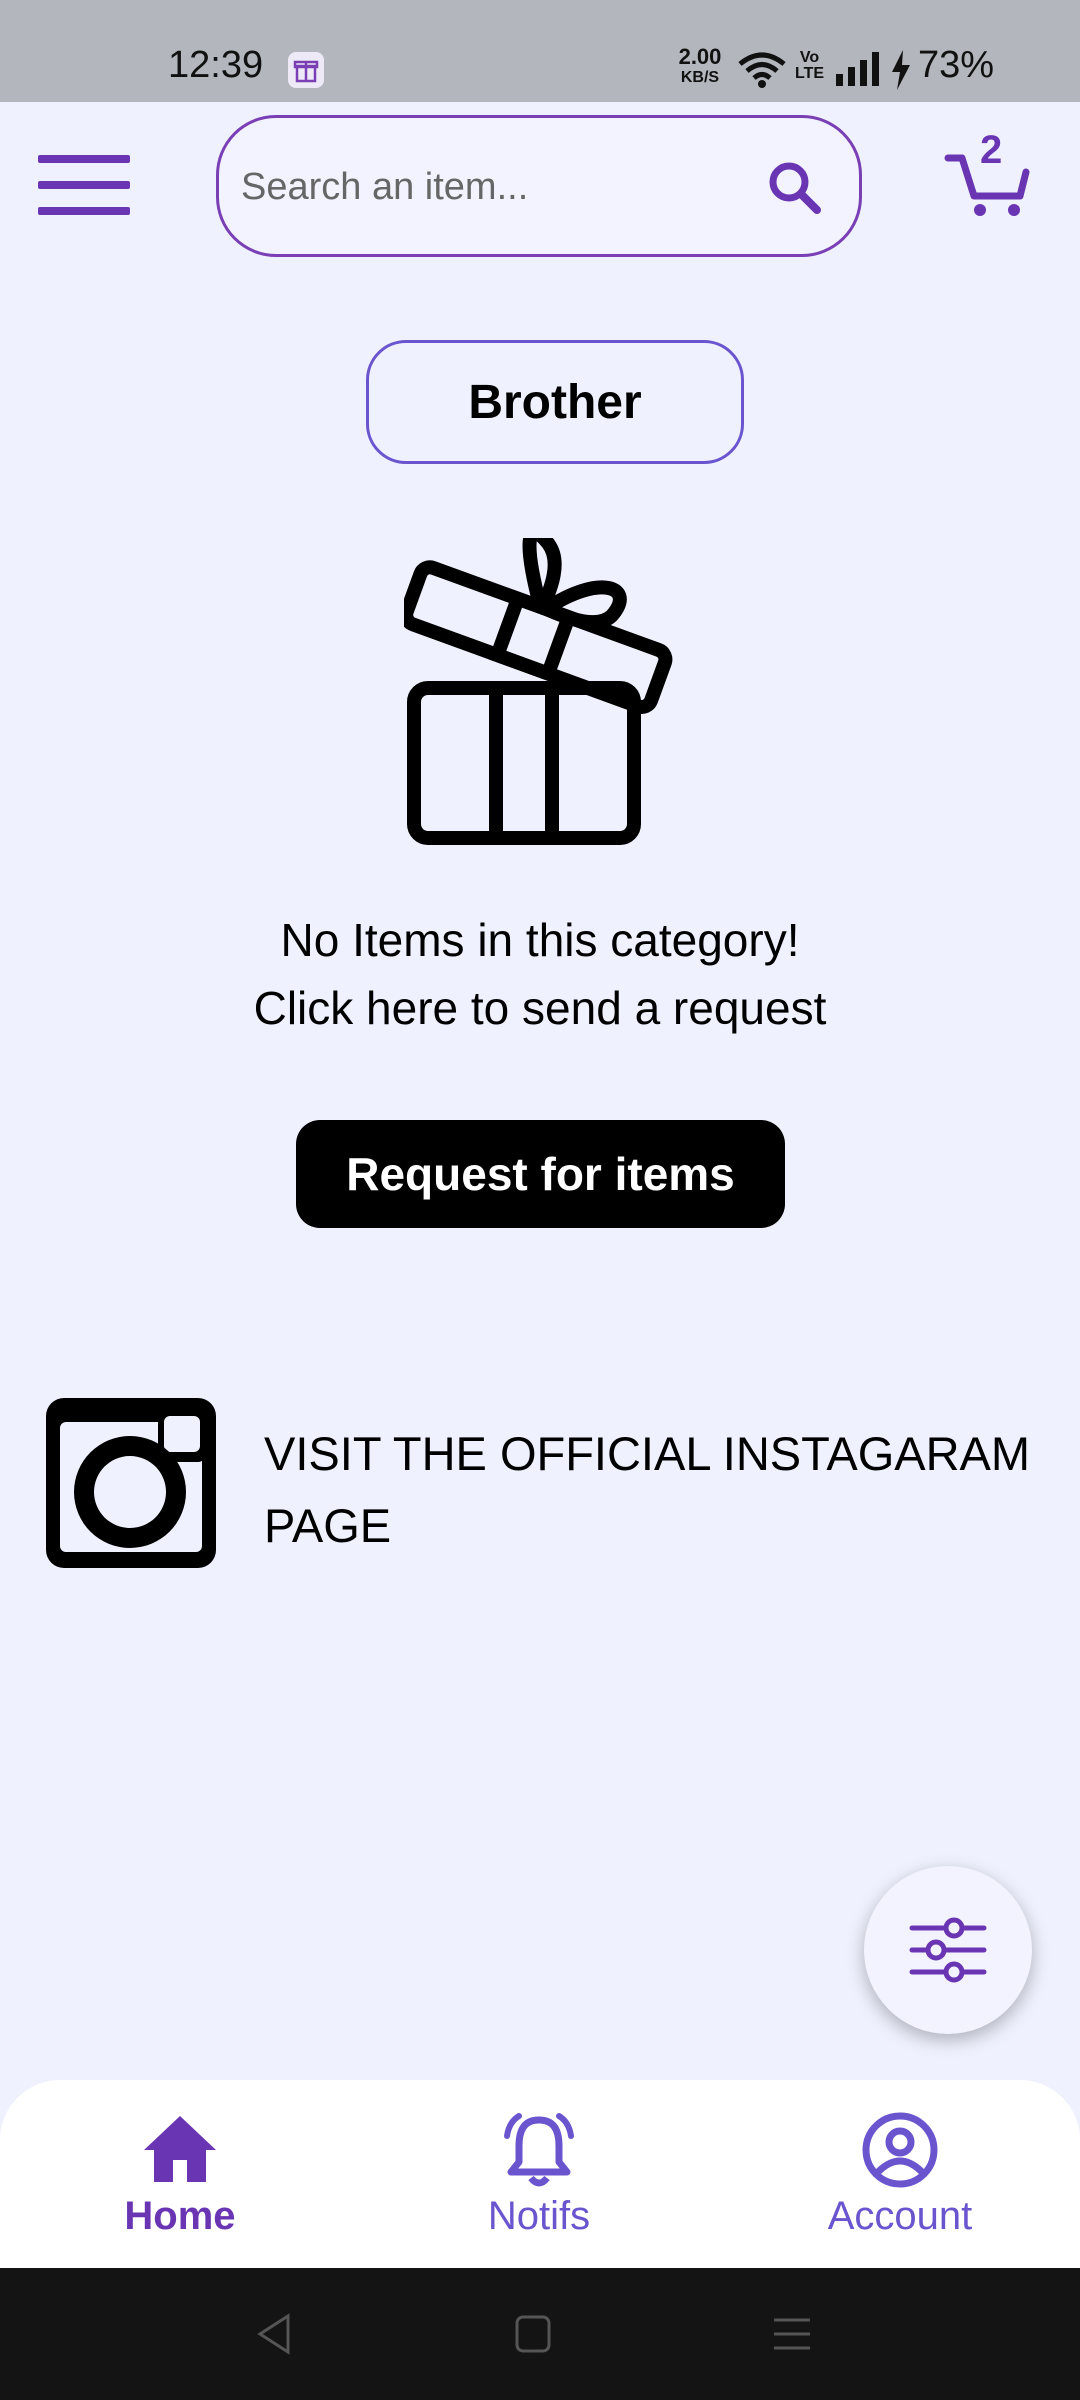 The width and height of the screenshot is (1080, 2400). What do you see at coordinates (180, 2216) in the screenshot?
I see `nav-home-label: Home` at bounding box center [180, 2216].